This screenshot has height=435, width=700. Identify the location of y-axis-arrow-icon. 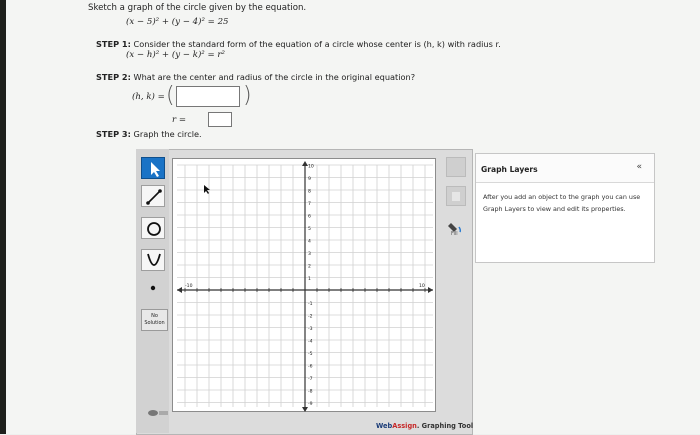
(305, 409).